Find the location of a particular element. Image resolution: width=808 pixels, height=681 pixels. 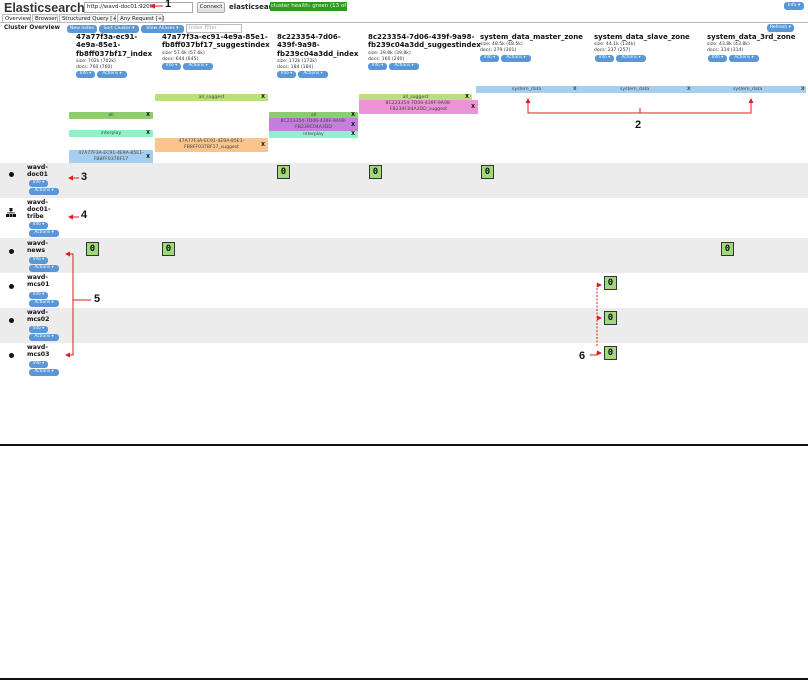

callout-number: 4 is located at coordinates (84, 215).